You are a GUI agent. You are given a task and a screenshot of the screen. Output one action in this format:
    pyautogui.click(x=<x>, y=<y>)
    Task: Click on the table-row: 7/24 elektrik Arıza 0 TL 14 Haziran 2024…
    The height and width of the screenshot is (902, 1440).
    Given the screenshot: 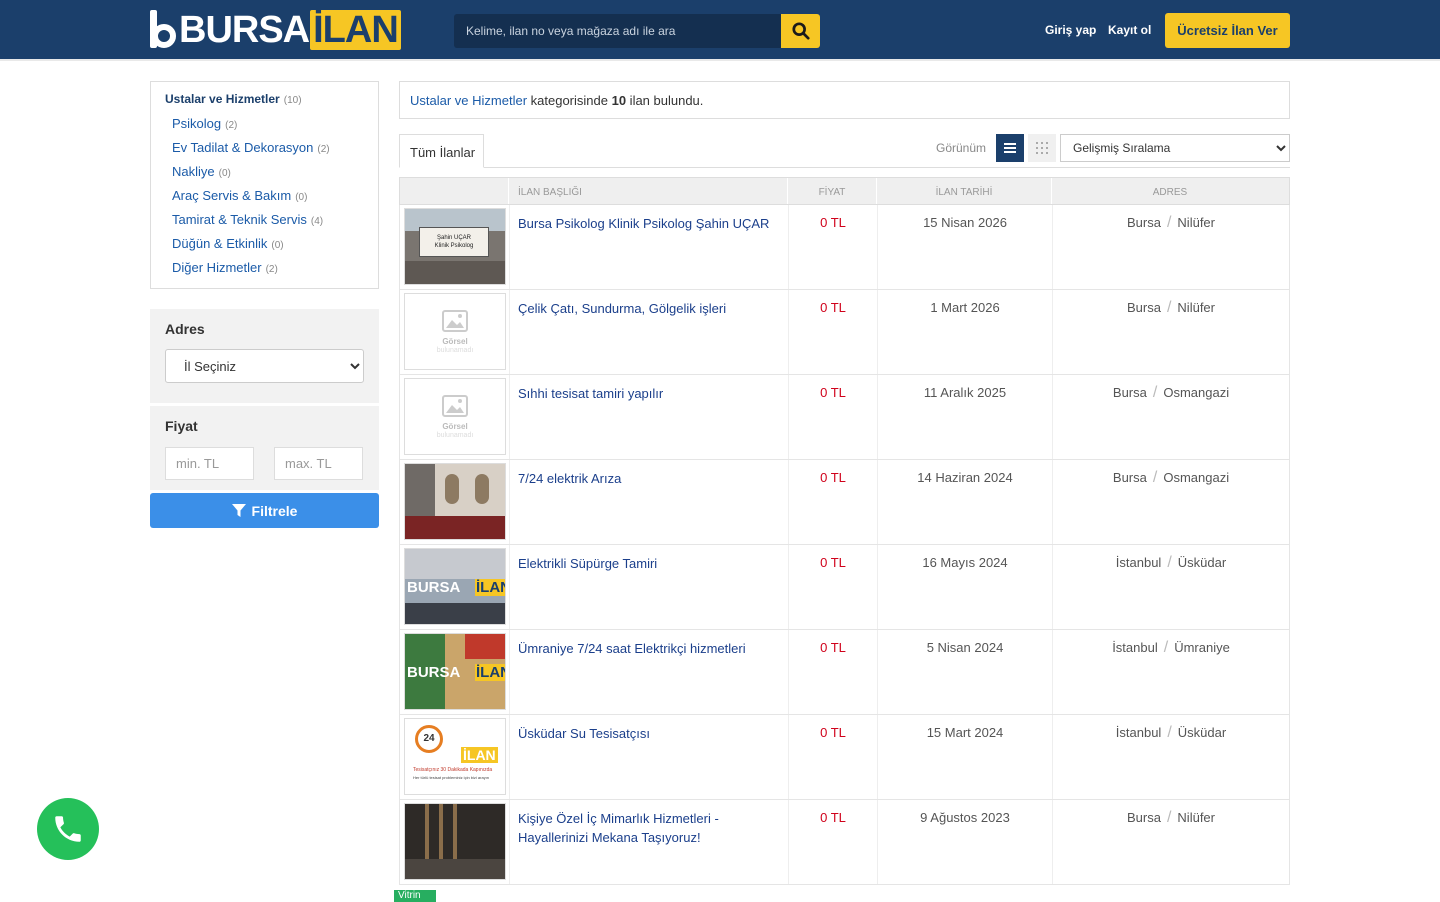 What is the action you would take?
    pyautogui.click(x=844, y=502)
    